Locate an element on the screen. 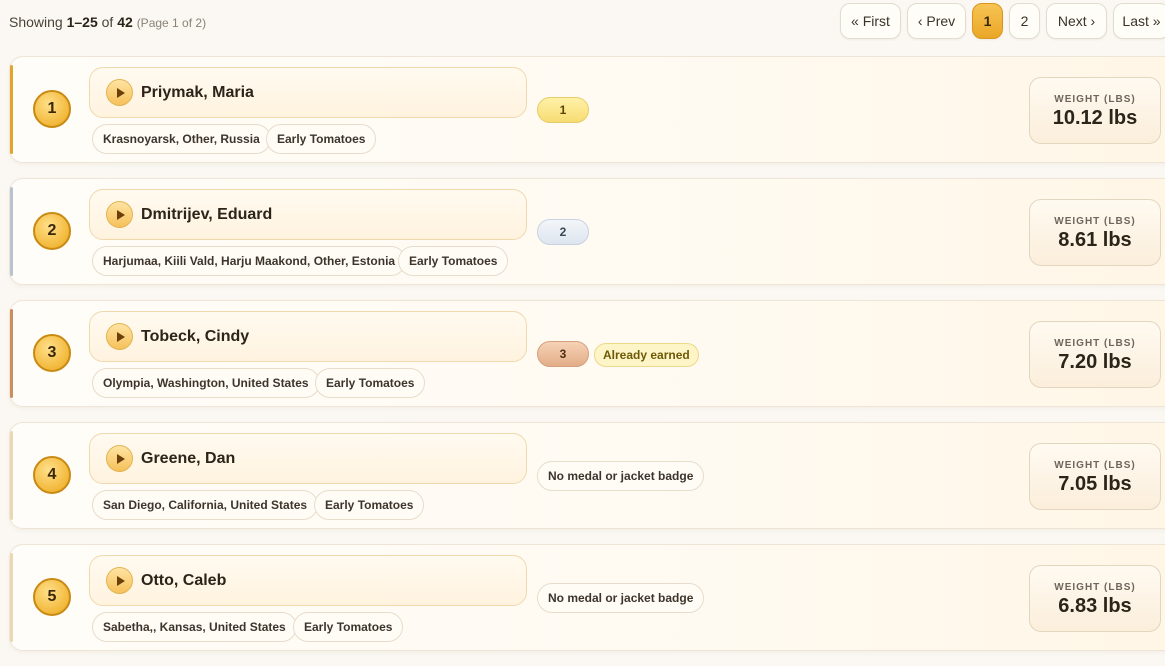  summary-of: of is located at coordinates (107, 22).